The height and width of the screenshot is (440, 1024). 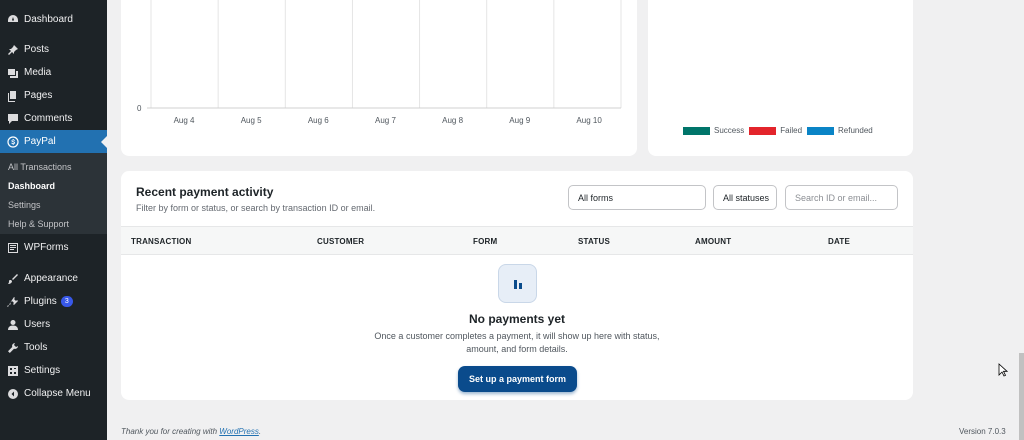 I want to click on submenu-settings: Settings, so click(x=24, y=205).